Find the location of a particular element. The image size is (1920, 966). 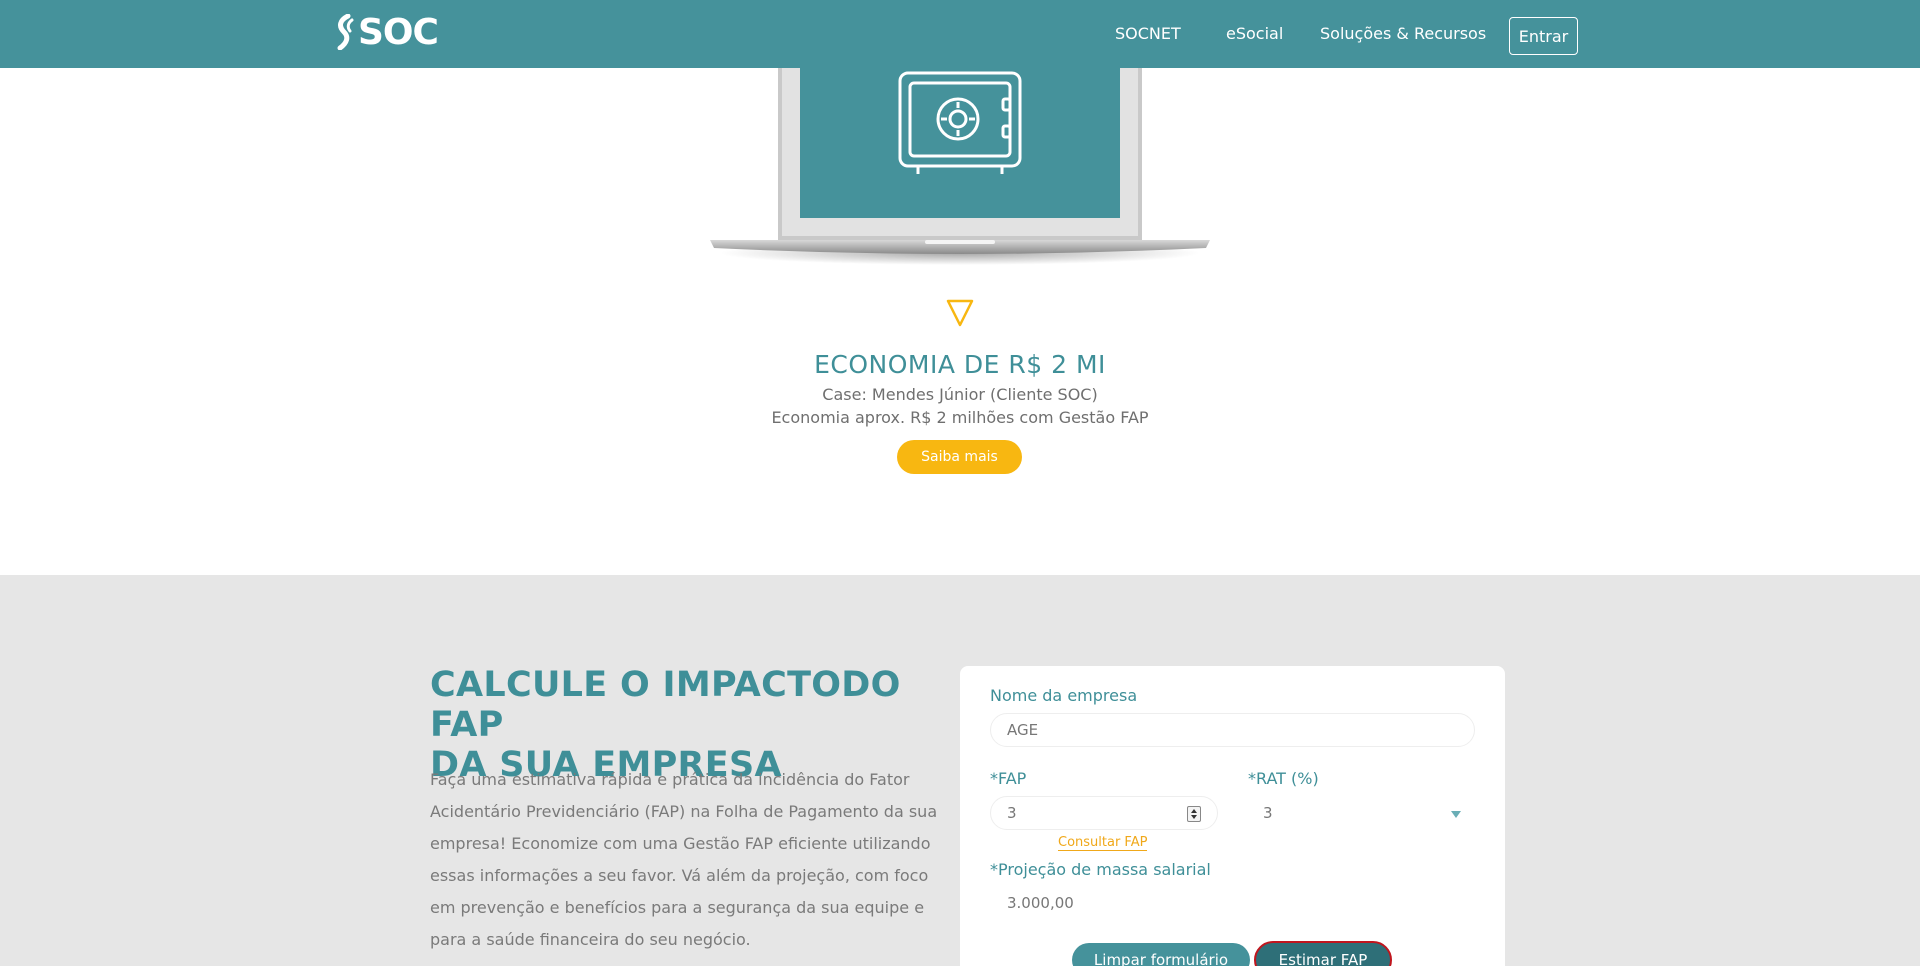

company-name-value: AGE is located at coordinates (1023, 730).